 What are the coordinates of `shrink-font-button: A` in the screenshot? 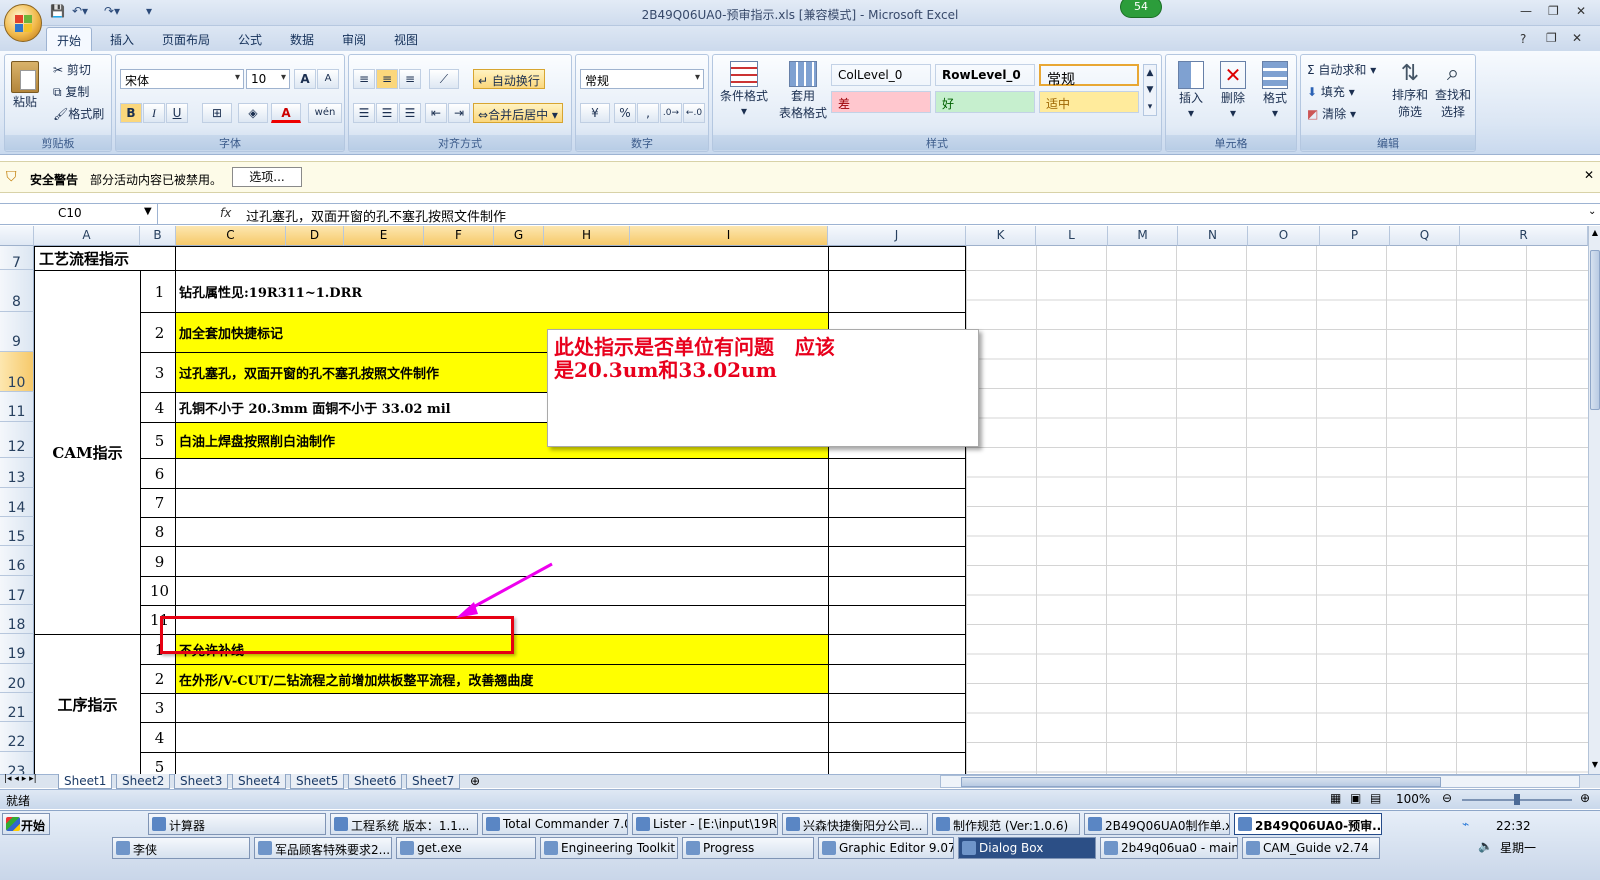 It's located at (328, 79).